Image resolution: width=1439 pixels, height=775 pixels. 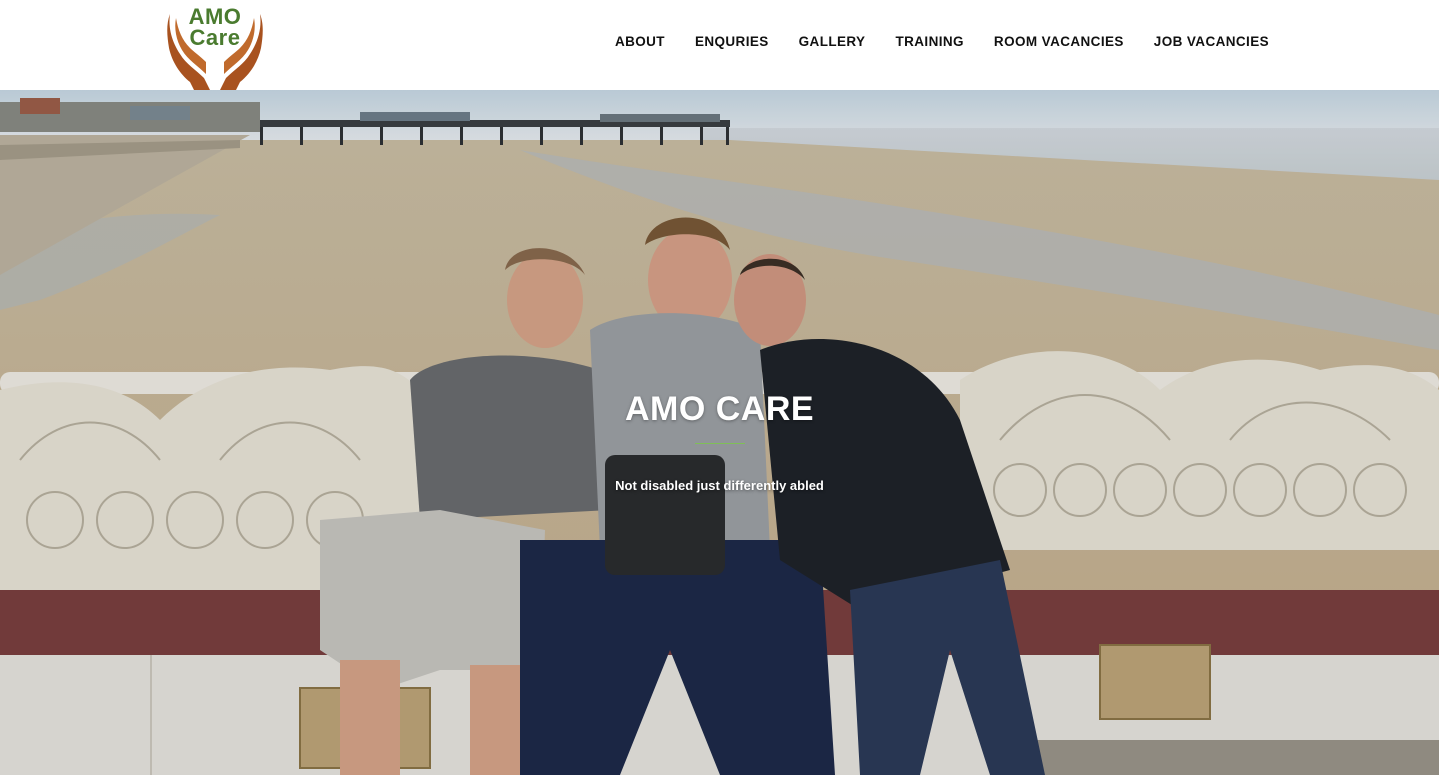 What do you see at coordinates (832, 41) in the screenshot?
I see `nav-gallery: GALLERY` at bounding box center [832, 41].